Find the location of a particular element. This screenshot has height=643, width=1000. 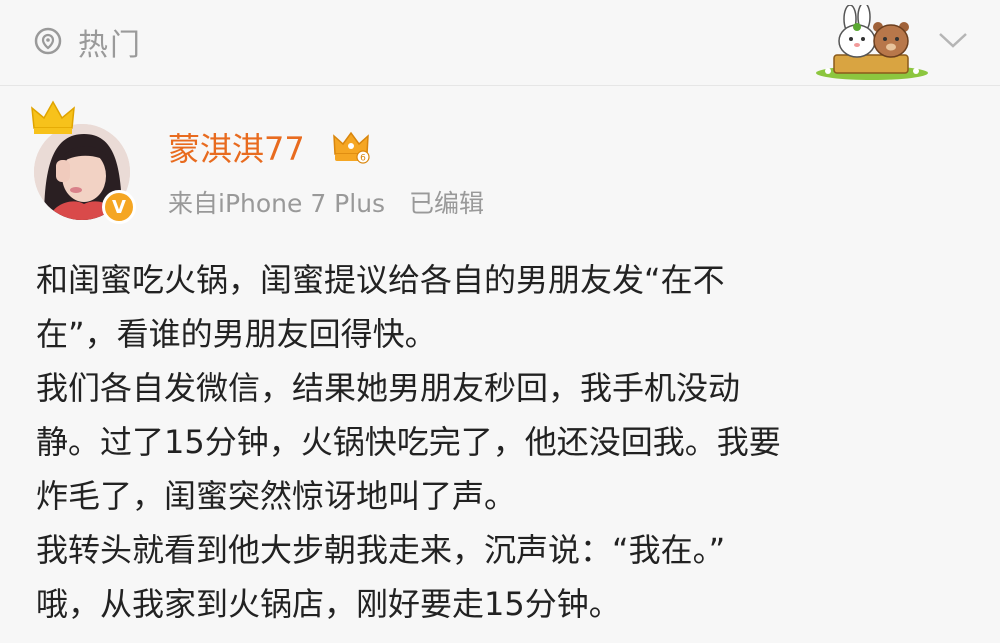

post-line: 哦，从我家到火锅店，刚好要走15分钟。 is located at coordinates (328, 604).